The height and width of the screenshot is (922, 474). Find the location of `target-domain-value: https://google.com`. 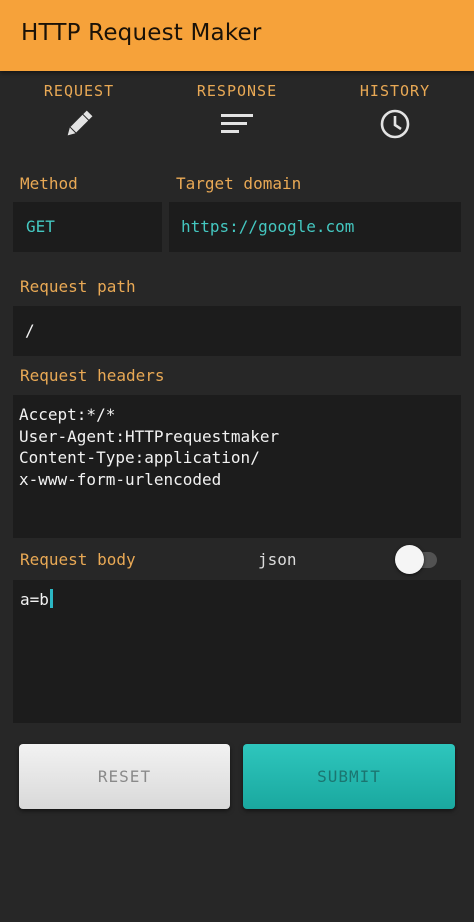

target-domain-value: https://google.com is located at coordinates (268, 226).